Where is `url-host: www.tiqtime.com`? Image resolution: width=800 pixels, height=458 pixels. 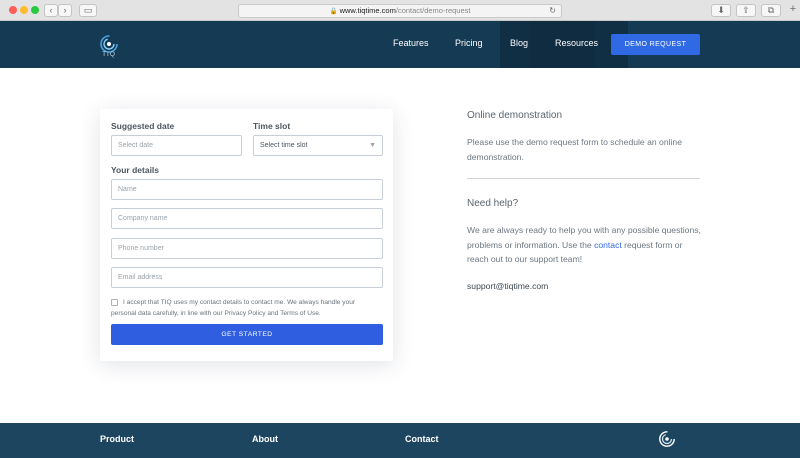
url-host: www.tiqtime.com is located at coordinates (367, 10).